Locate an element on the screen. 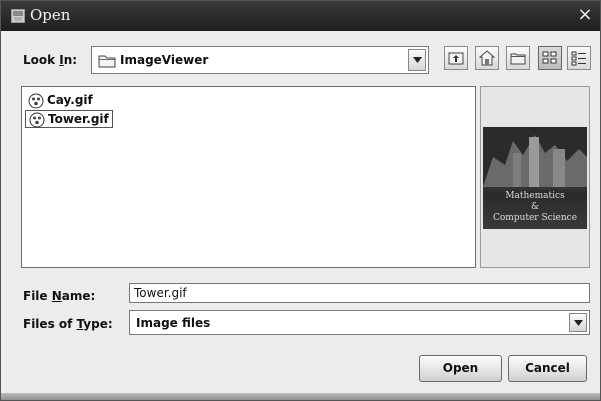 The height and width of the screenshot is (401, 601). list-view-button is located at coordinates (550, 58).